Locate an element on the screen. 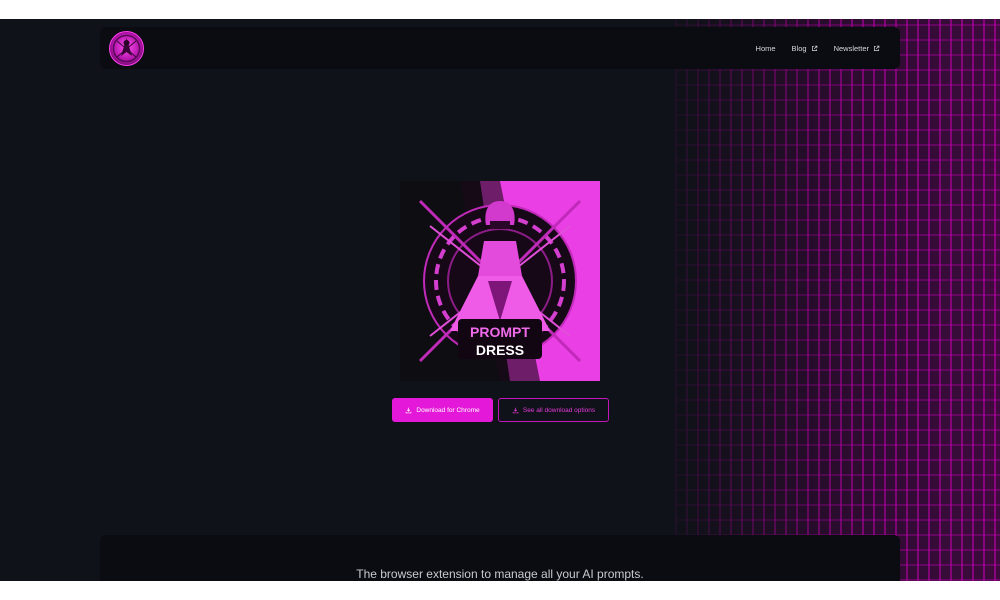  download-chrome-button: Download for Chrome is located at coordinates (442, 410).